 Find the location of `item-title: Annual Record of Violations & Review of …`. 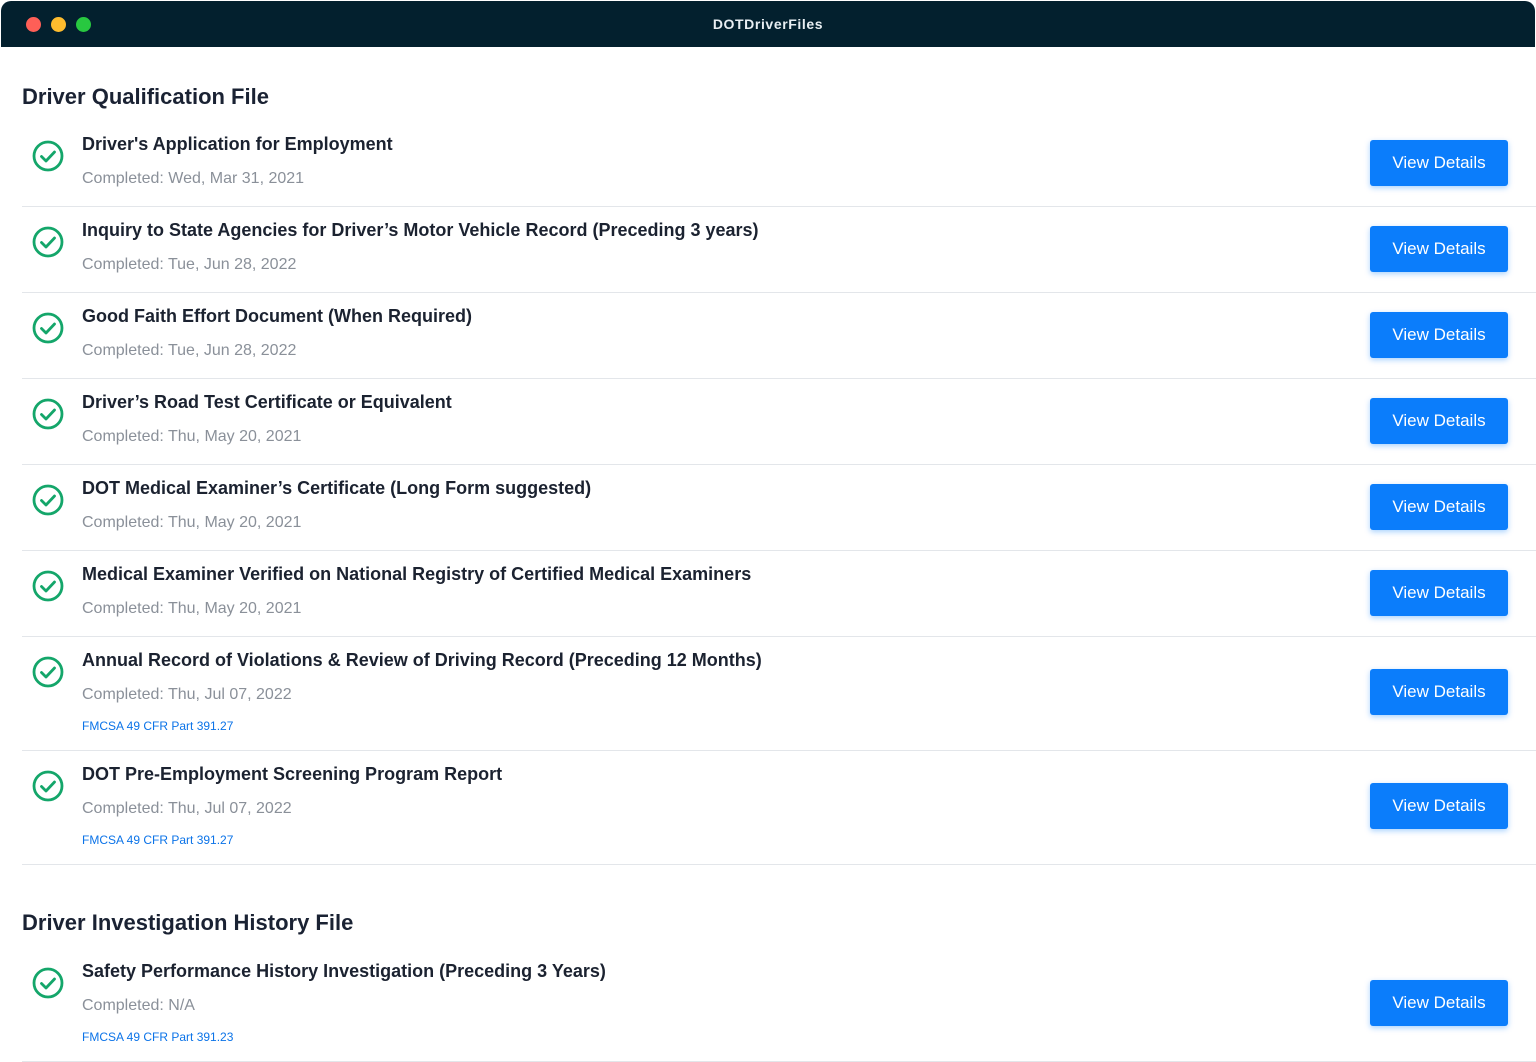

item-title: Annual Record of Violations & Review of … is located at coordinates (422, 660).